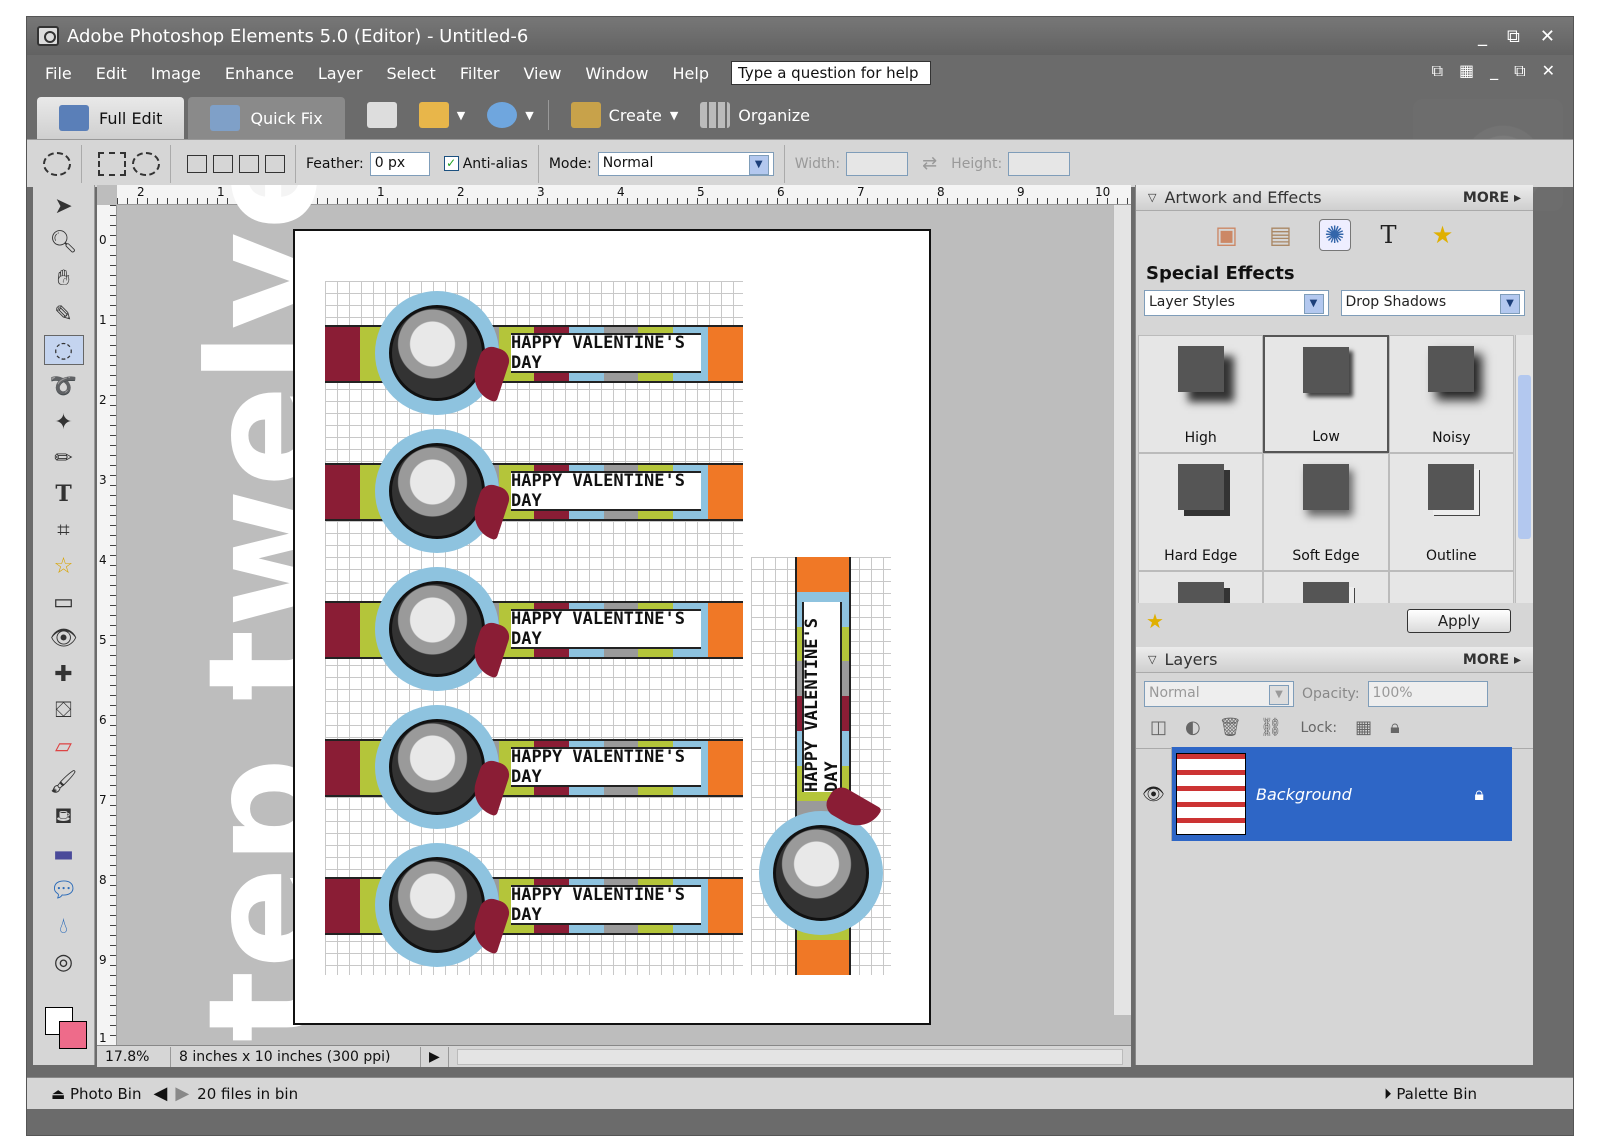 The height and width of the screenshot is (1143, 1600). Describe the element at coordinates (63, 350) in the screenshot. I see `marquee-tool-icon: ◌` at that location.